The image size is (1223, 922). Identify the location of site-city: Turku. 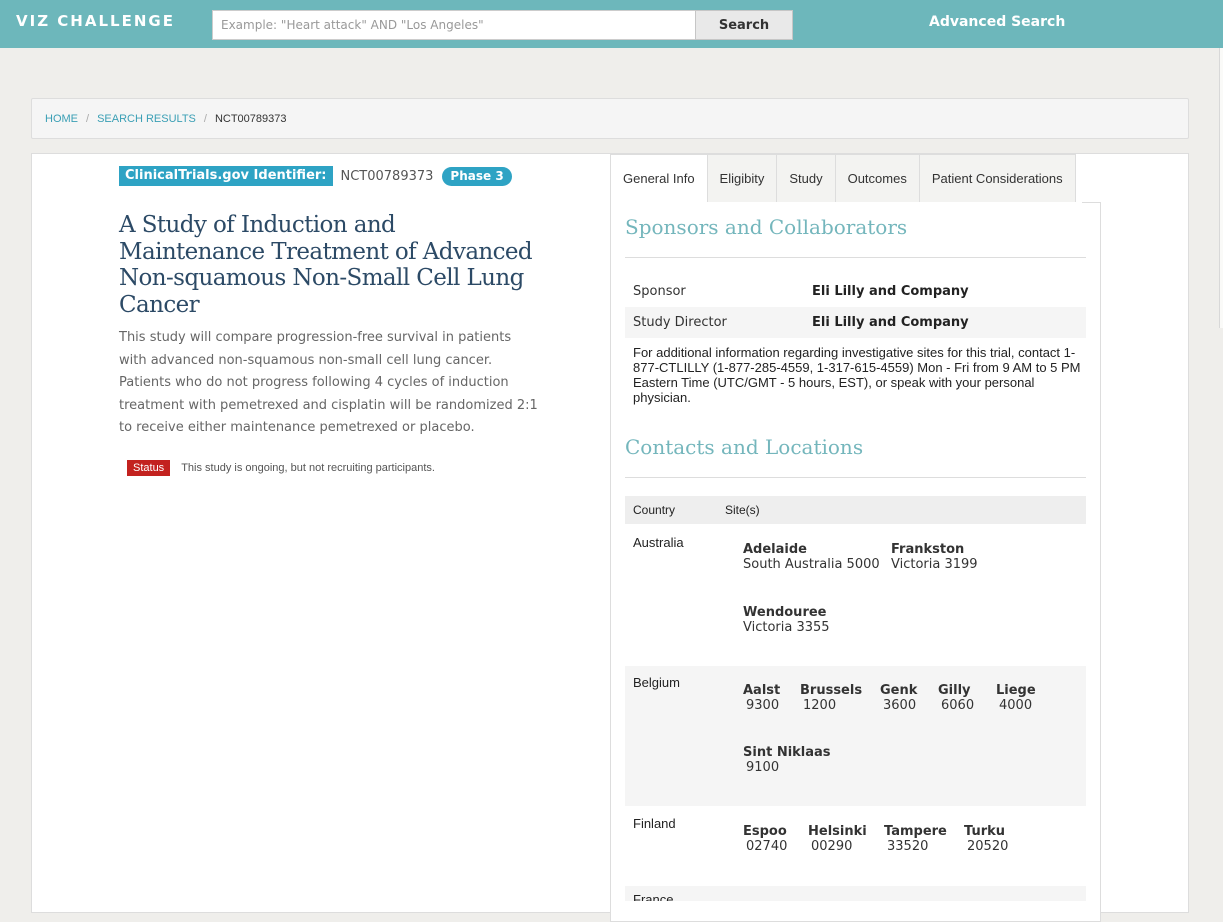
(985, 831).